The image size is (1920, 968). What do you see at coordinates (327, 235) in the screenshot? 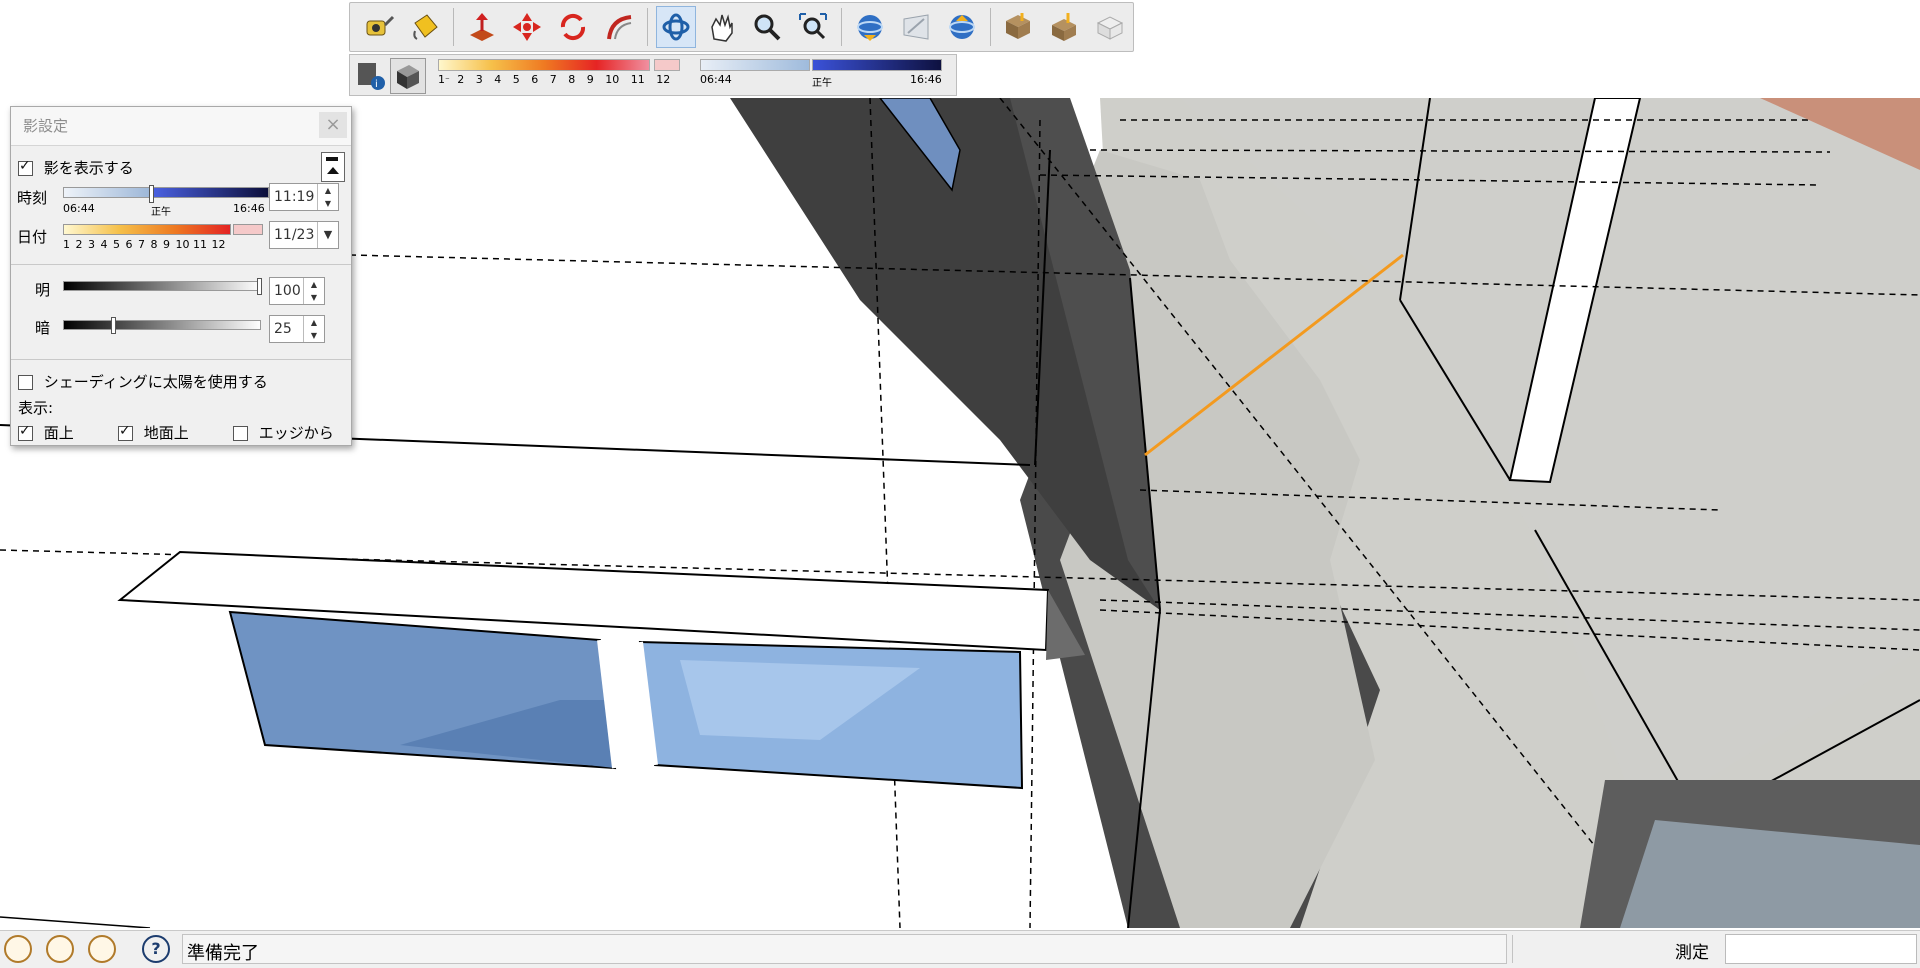
I see `date-dropdown-arrow: ▼` at bounding box center [327, 235].